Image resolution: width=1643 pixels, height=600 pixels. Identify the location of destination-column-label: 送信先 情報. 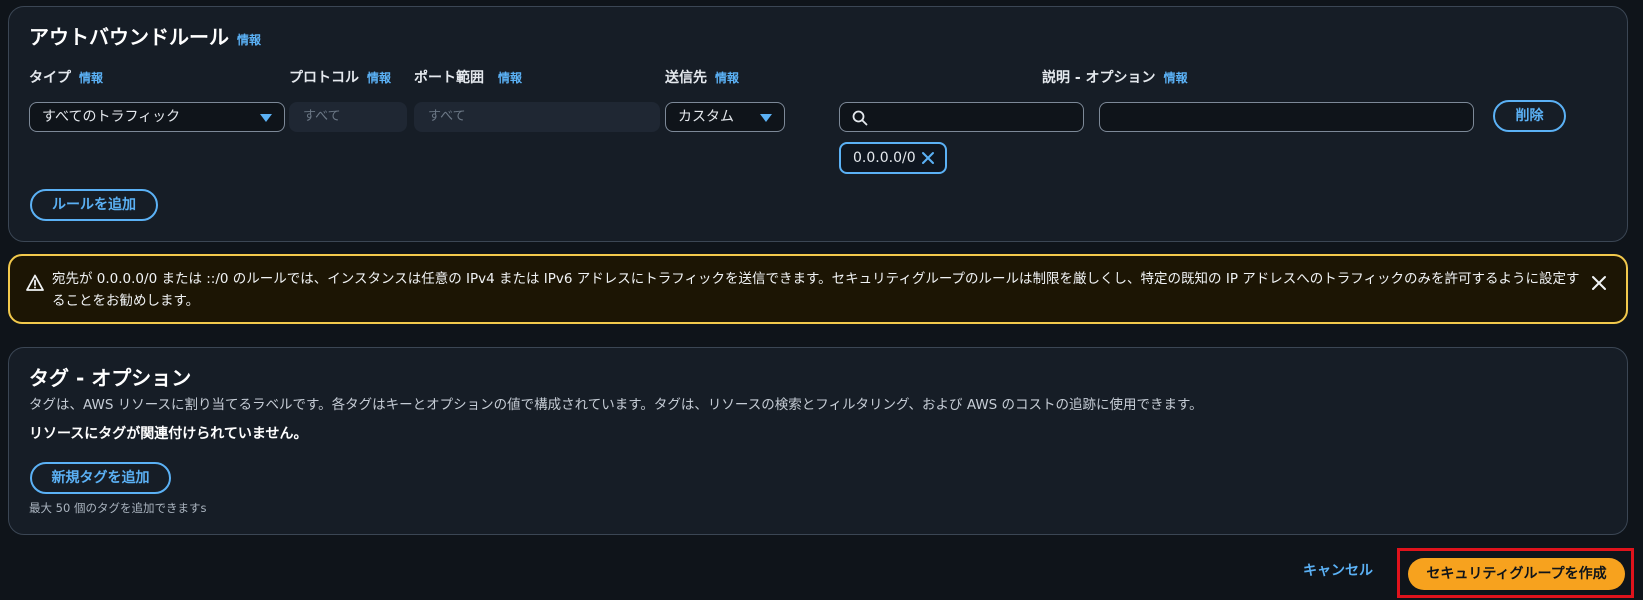
(702, 77).